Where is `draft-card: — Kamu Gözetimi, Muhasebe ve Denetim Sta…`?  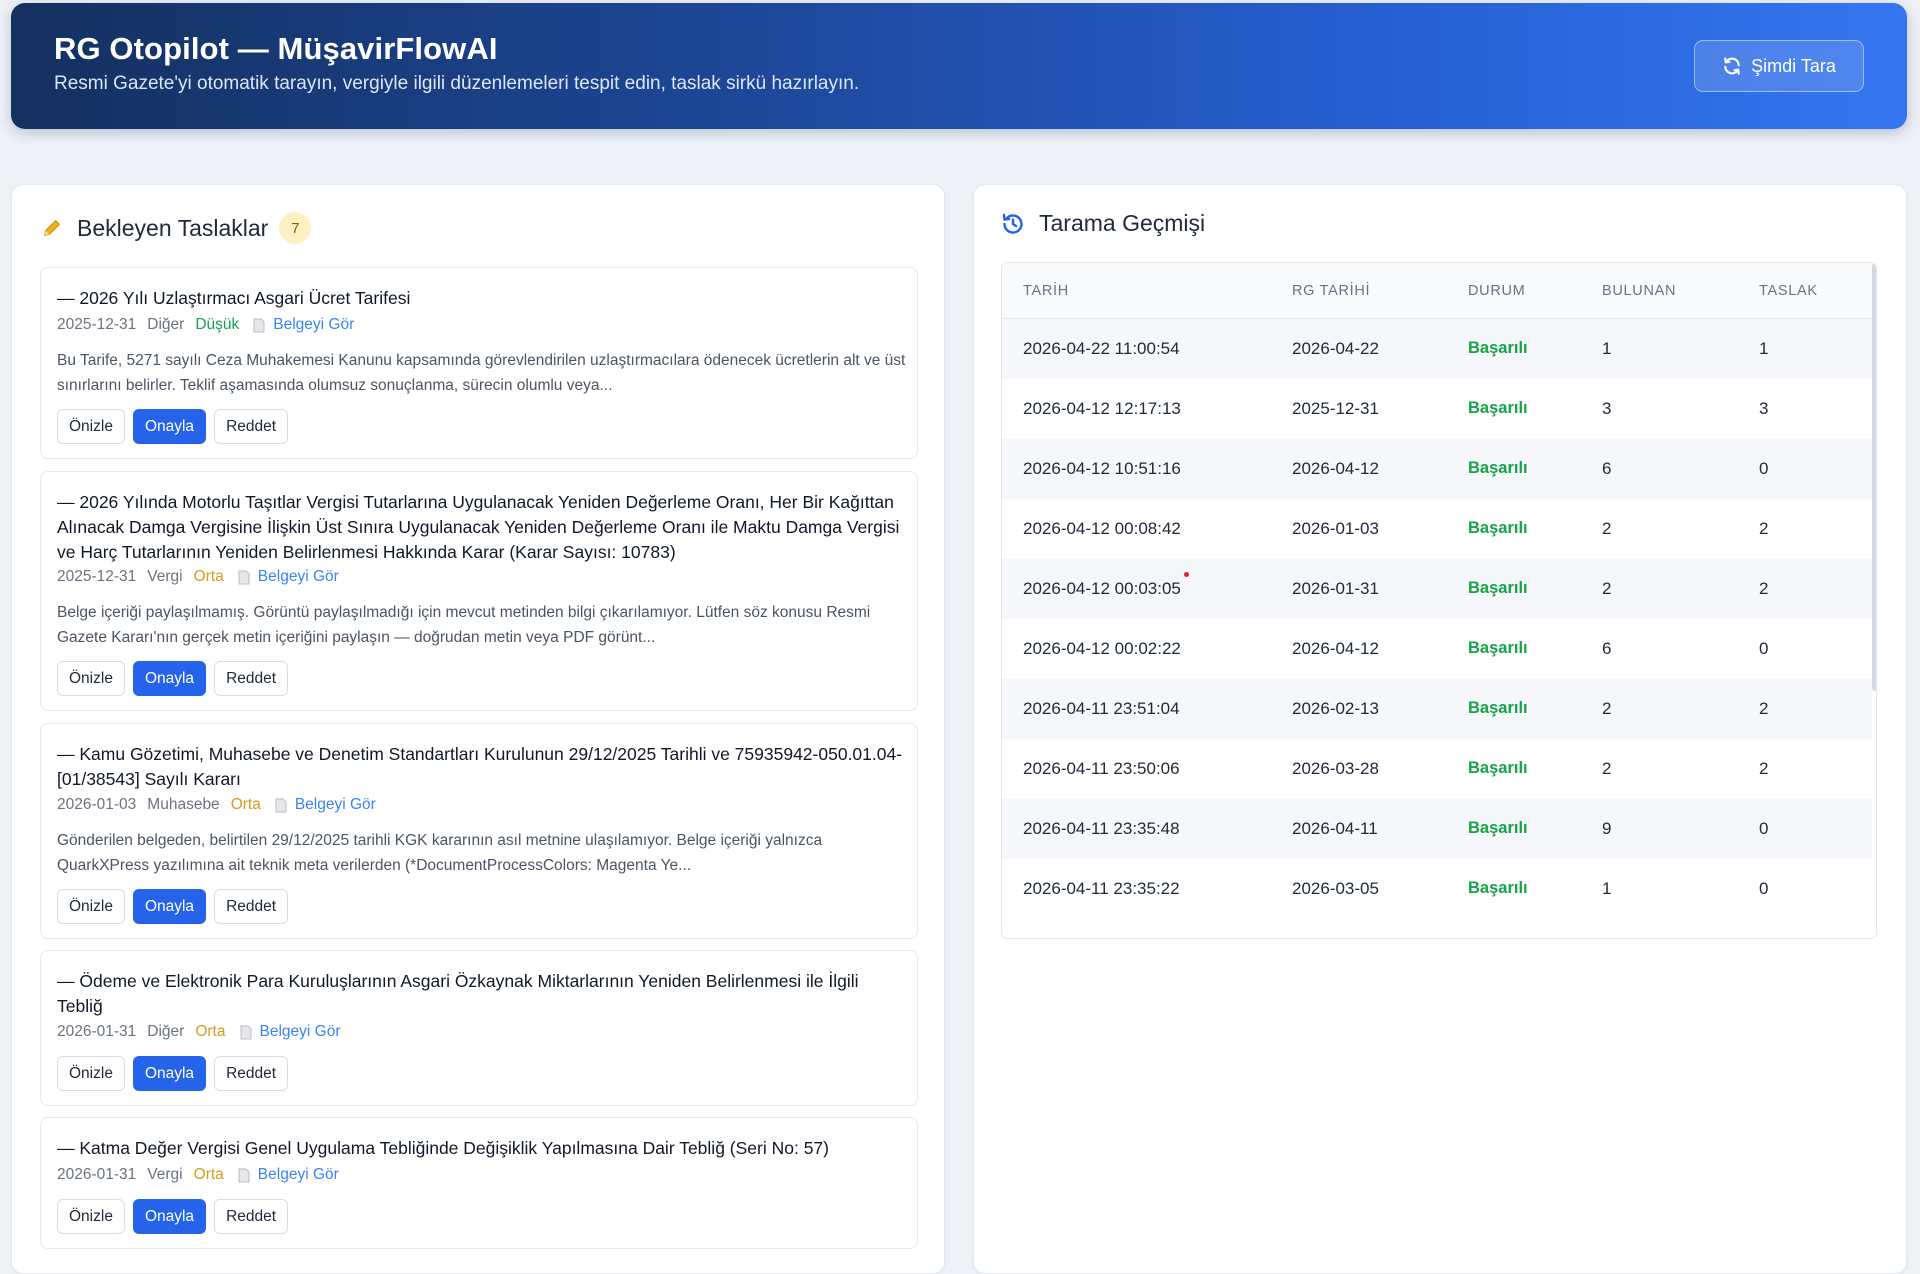 draft-card: — Kamu Gözetimi, Muhasebe ve Denetim Sta… is located at coordinates (479, 831).